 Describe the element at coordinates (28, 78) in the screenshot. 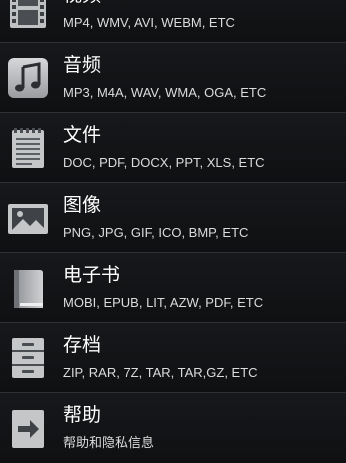

I see `music-note-icon` at that location.